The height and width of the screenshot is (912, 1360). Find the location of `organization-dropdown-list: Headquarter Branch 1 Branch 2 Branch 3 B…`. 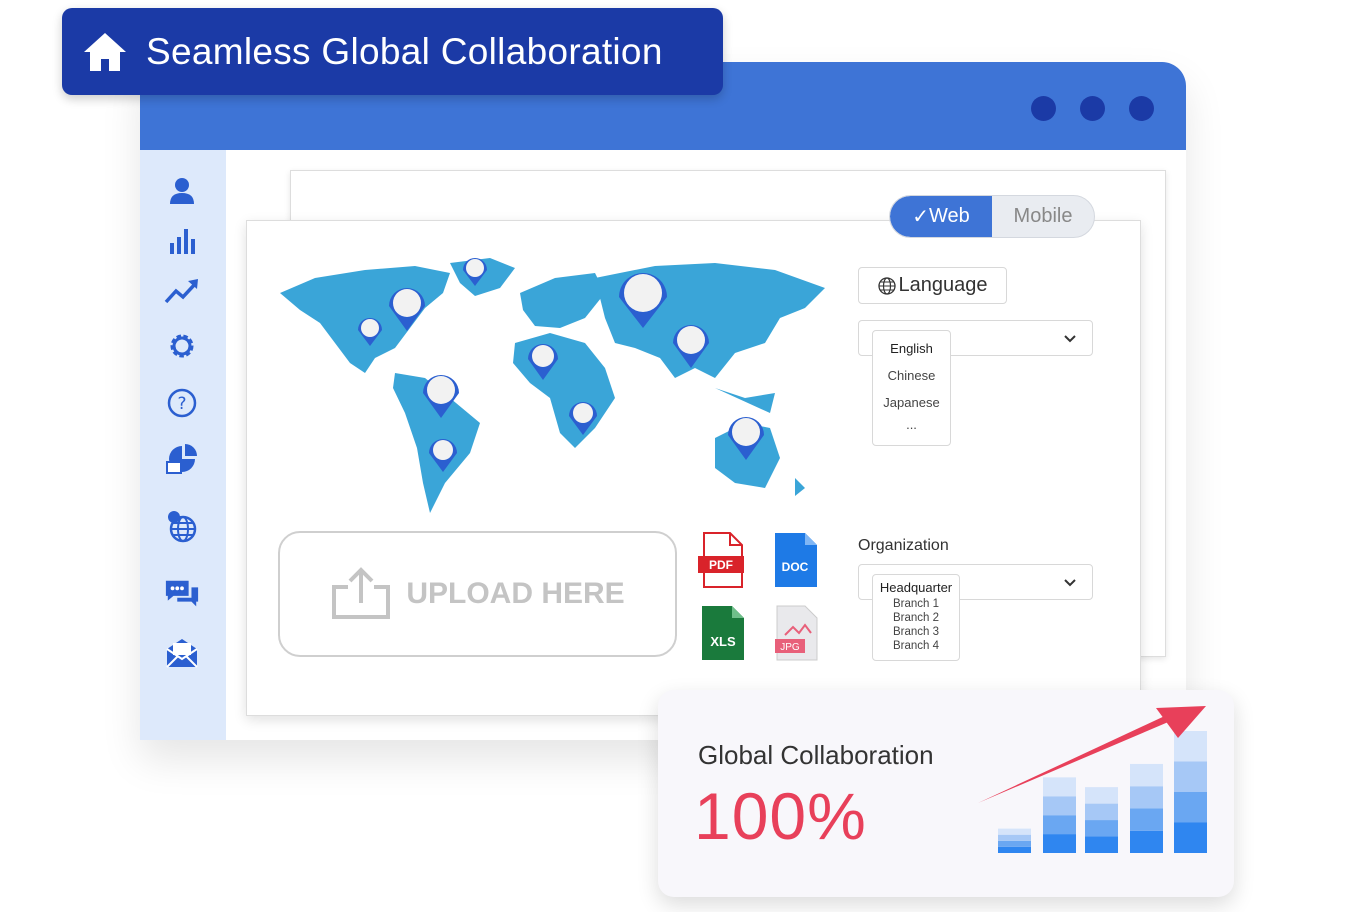

organization-dropdown-list: Headquarter Branch 1 Branch 2 Branch 3 B… is located at coordinates (916, 617).